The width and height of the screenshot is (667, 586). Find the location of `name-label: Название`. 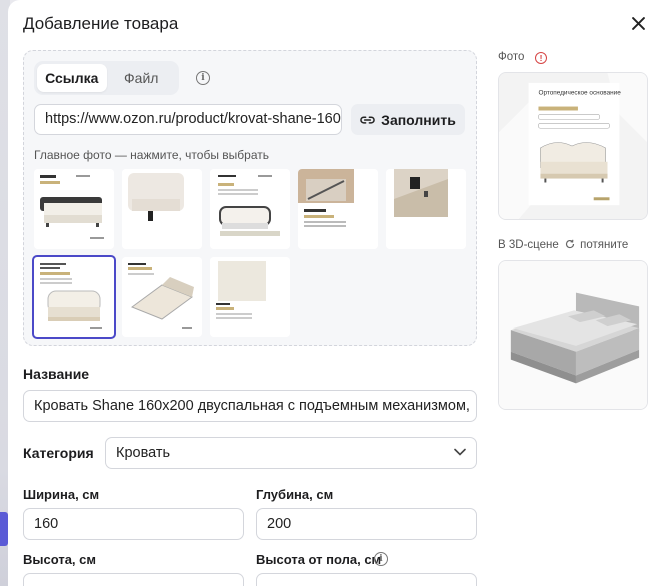

name-label: Название is located at coordinates (56, 374).